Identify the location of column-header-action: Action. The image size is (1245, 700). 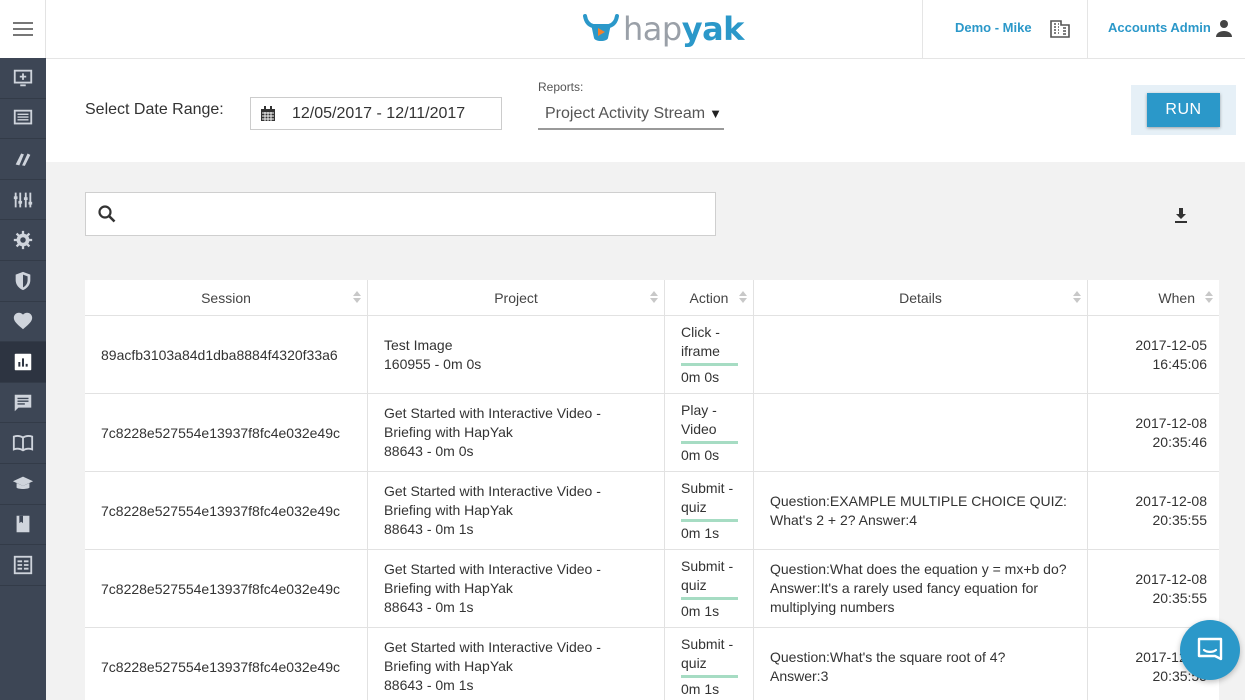
(709, 298).